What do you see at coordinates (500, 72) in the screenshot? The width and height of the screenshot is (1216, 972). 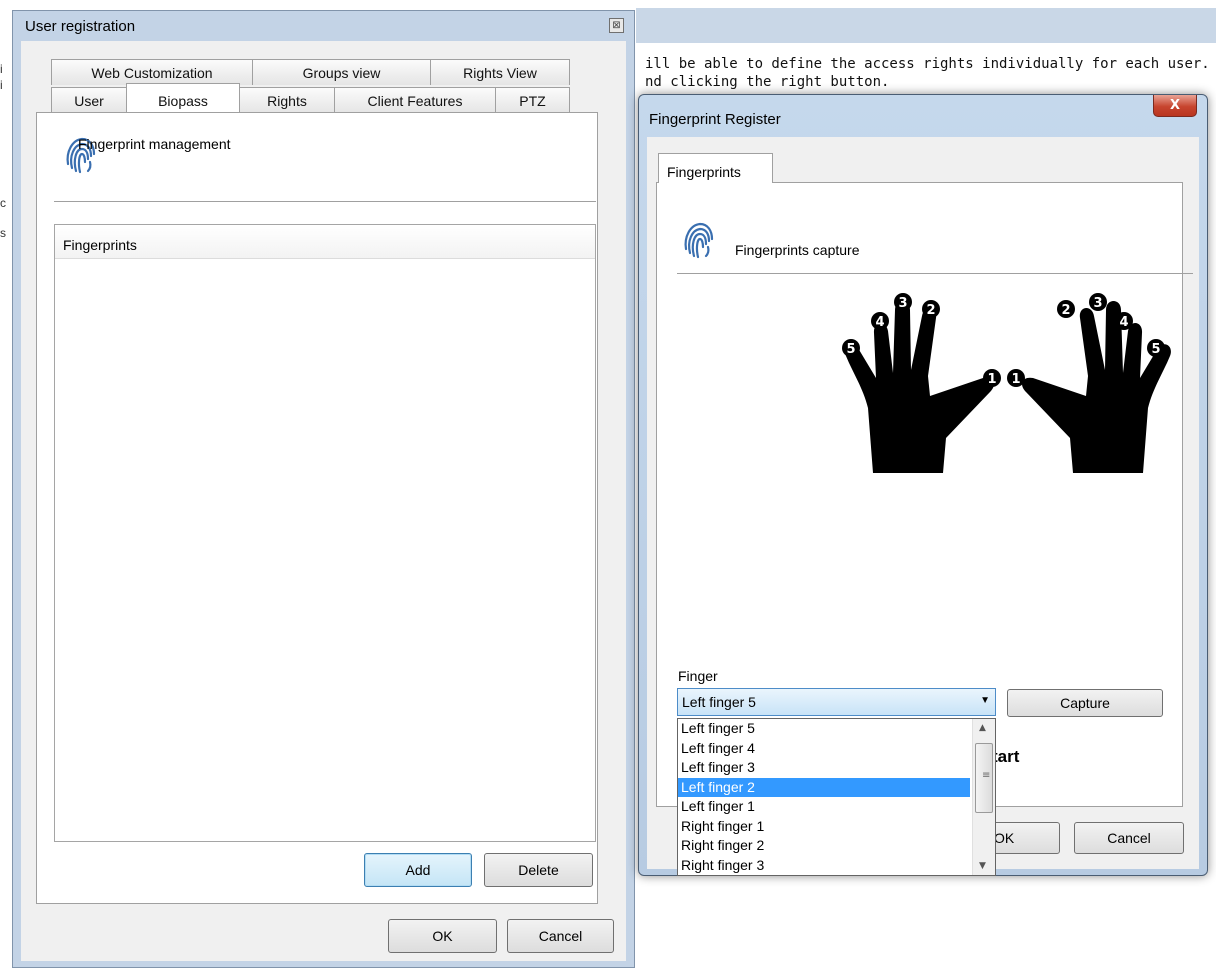 I see `tab-rights-view: Rights View` at bounding box center [500, 72].